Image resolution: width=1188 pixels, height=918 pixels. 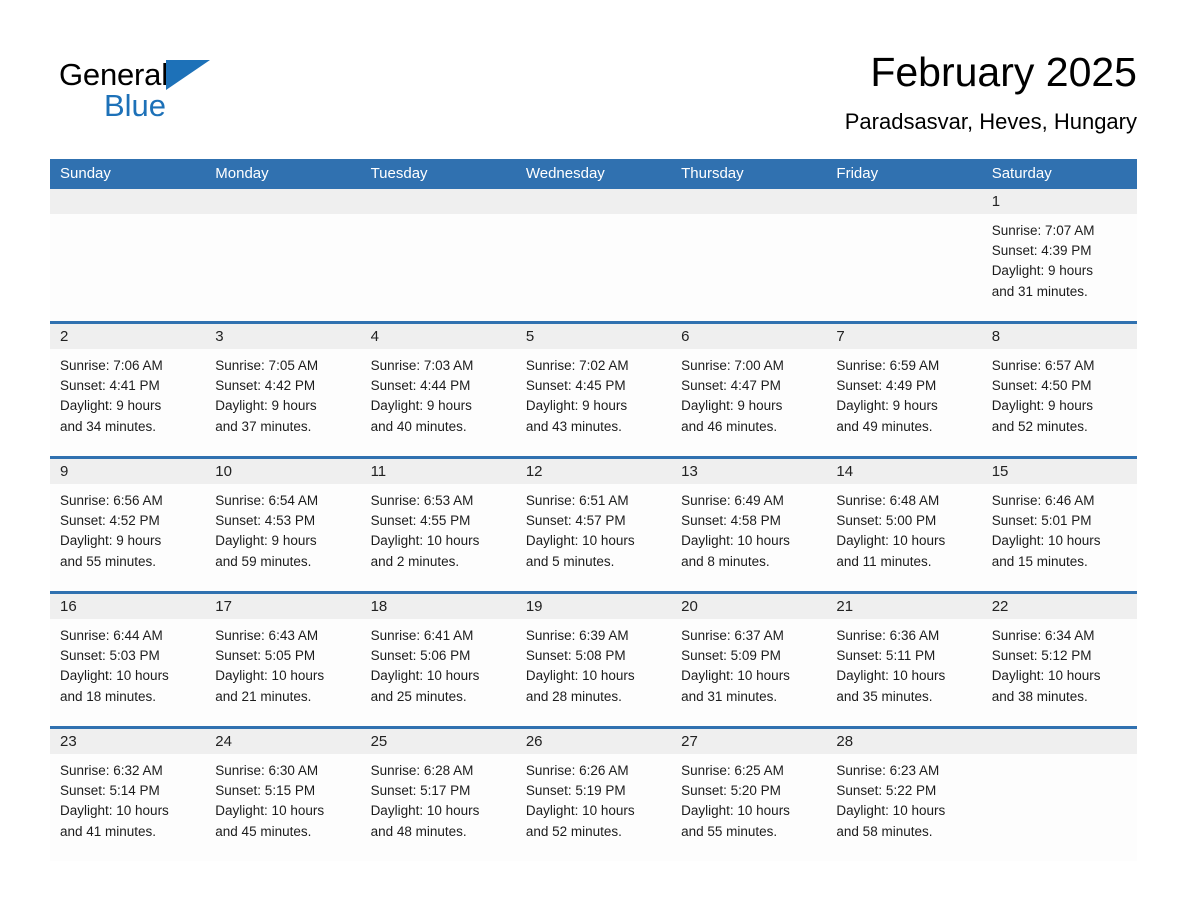 I want to click on page-title: February 2025, so click(x=1003, y=72).